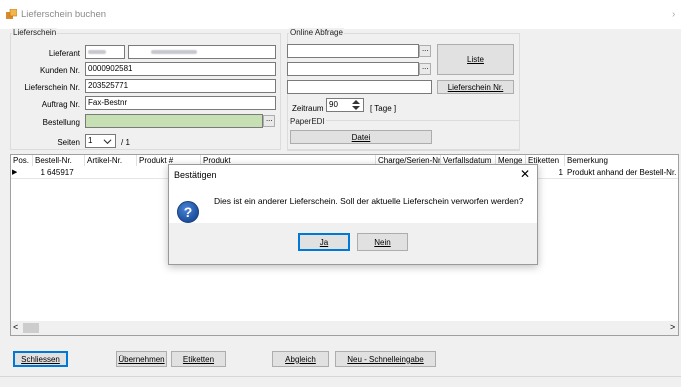 Image resolution: width=681 pixels, height=387 pixels. What do you see at coordinates (59, 70) in the screenshot?
I see `kunden-nr-label: Kunden Nr.` at bounding box center [59, 70].